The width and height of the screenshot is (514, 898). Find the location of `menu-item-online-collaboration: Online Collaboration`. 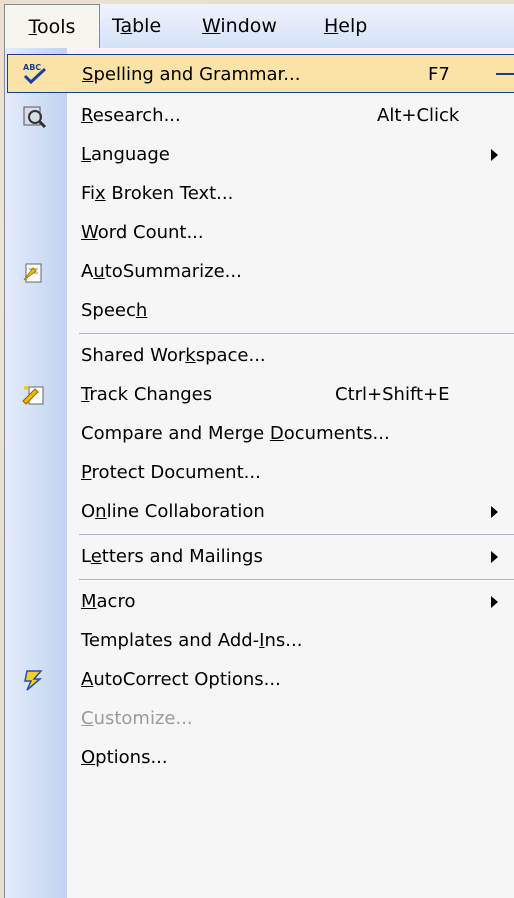

menu-item-online-collaboration: Online Collaboration is located at coordinates (259, 511).